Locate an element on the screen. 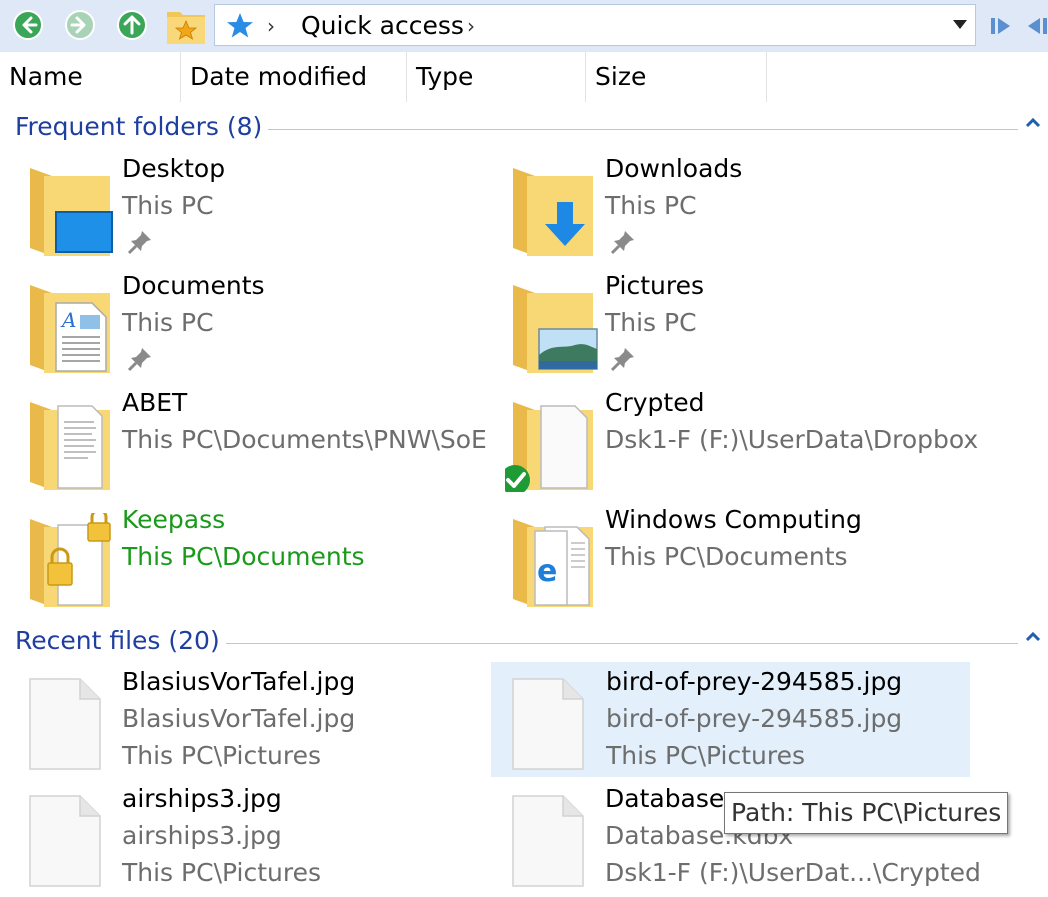 The width and height of the screenshot is (1048, 897). folder-tile-desktop: Desktop This PC is located at coordinates (239, 209).